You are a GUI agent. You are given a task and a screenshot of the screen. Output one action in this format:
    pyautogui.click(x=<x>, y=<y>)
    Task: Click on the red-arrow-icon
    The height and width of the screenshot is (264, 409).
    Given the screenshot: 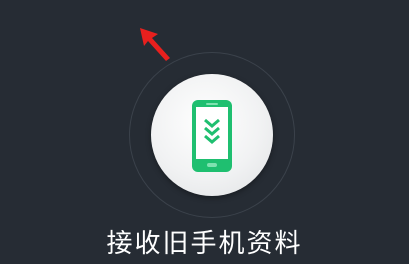 What is the action you would take?
    pyautogui.click(x=155, y=44)
    